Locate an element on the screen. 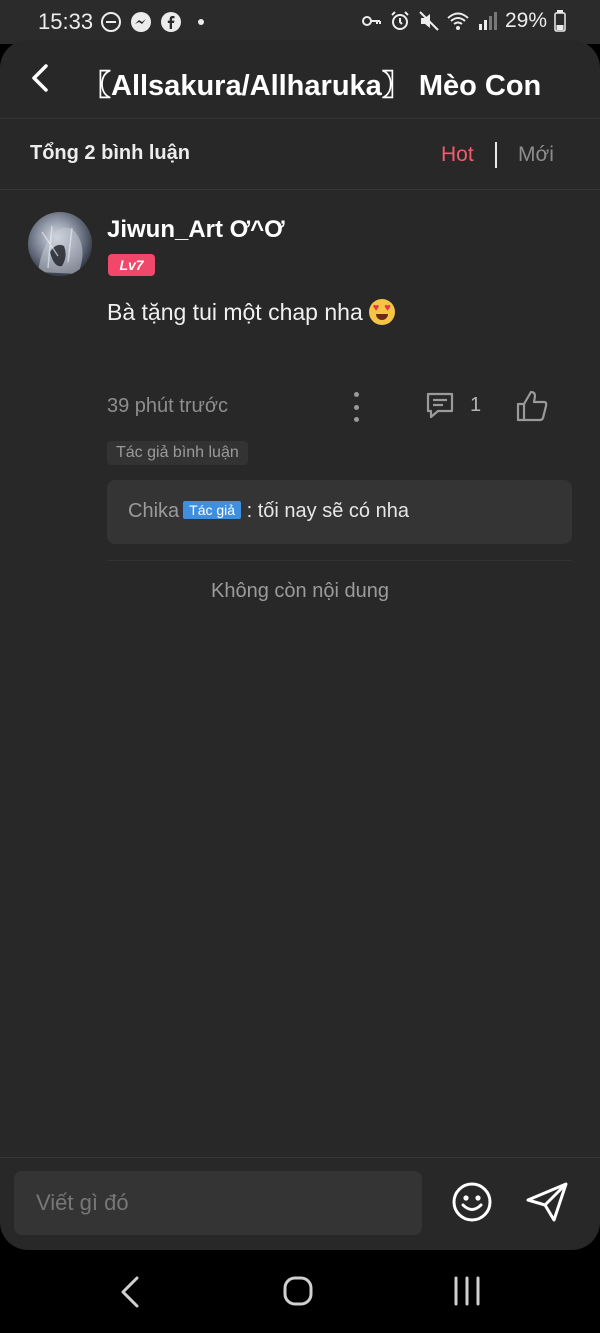 The height and width of the screenshot is (1333, 600). back-arrow-icon is located at coordinates (40, 78).